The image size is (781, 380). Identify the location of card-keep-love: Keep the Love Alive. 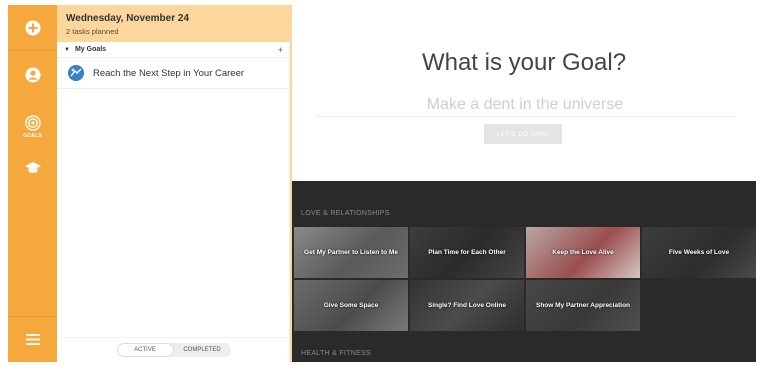
(583, 252).